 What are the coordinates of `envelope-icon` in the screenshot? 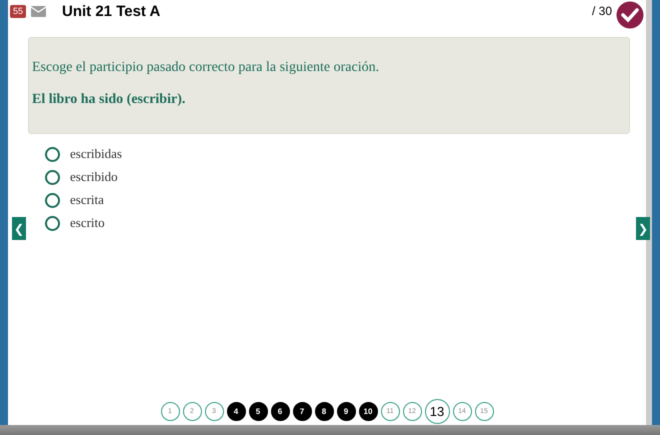 It's located at (38, 11).